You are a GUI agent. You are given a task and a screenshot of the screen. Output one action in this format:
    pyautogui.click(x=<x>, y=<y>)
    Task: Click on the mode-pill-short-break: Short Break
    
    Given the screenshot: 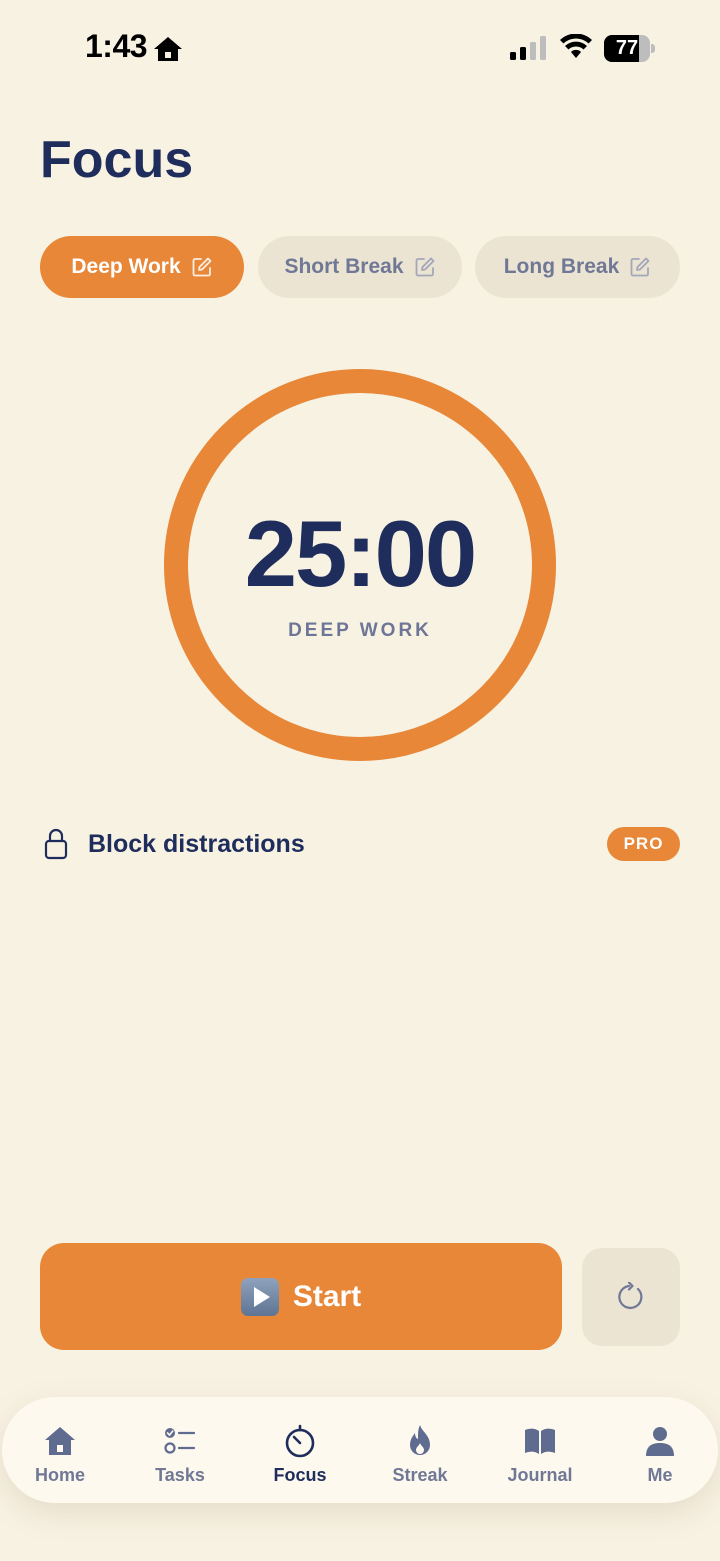 What is the action you would take?
    pyautogui.click(x=360, y=267)
    